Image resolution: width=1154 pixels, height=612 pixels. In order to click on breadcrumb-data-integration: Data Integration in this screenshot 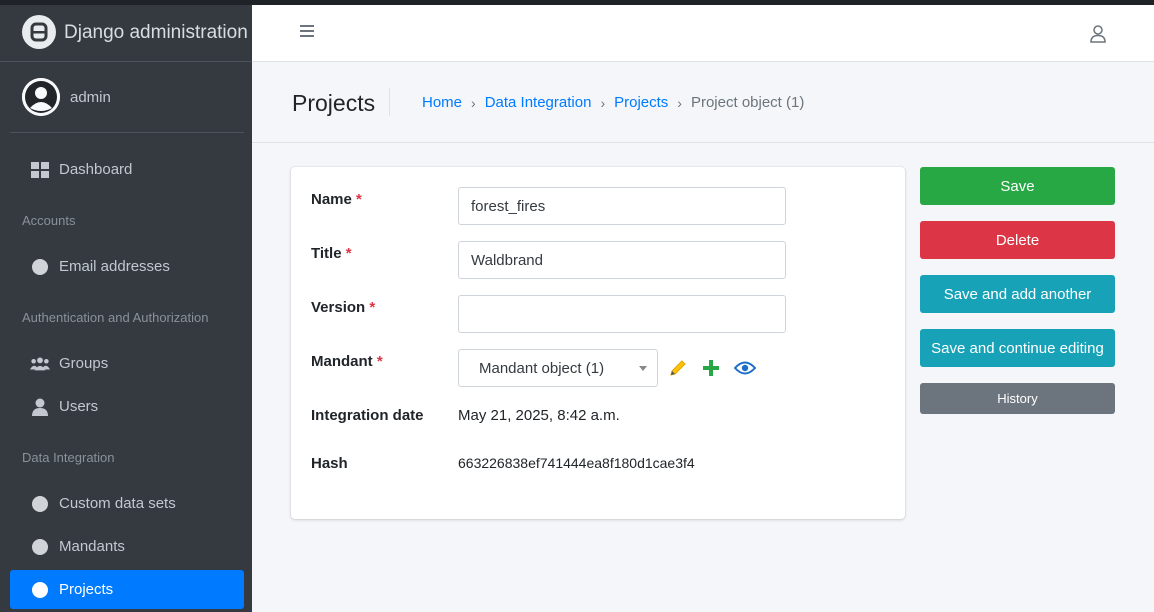, I will do `click(538, 102)`.